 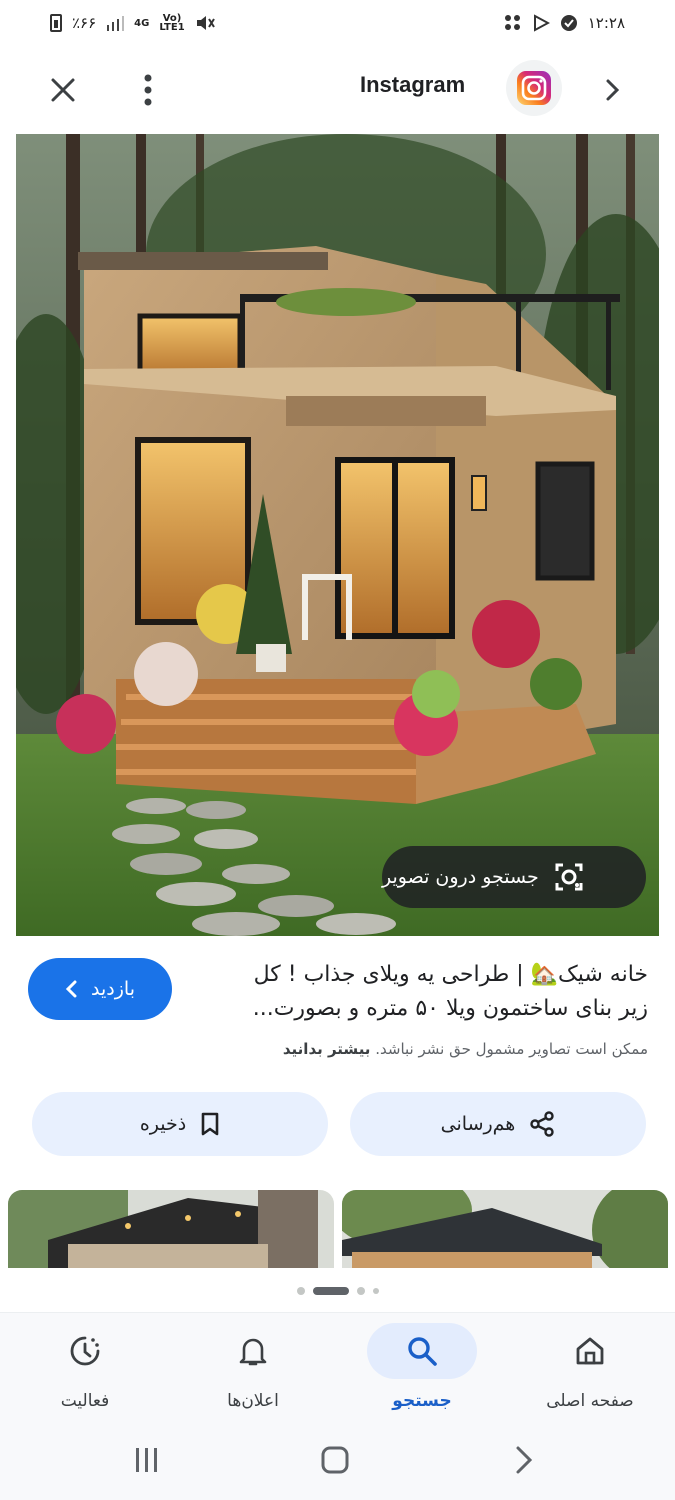 I want to click on nav-home-pill, so click(x=590, y=1351).